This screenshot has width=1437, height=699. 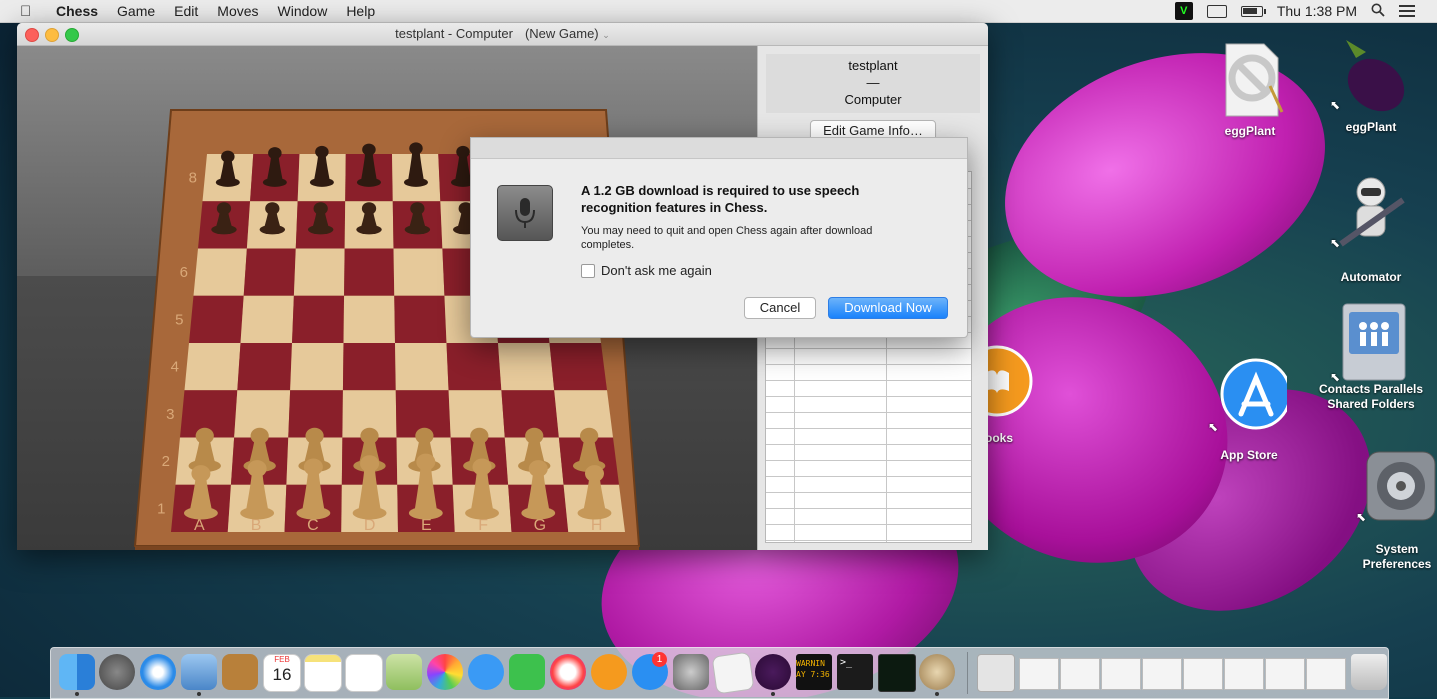 I want to click on dock-contacts-icon, so click(x=240, y=672).